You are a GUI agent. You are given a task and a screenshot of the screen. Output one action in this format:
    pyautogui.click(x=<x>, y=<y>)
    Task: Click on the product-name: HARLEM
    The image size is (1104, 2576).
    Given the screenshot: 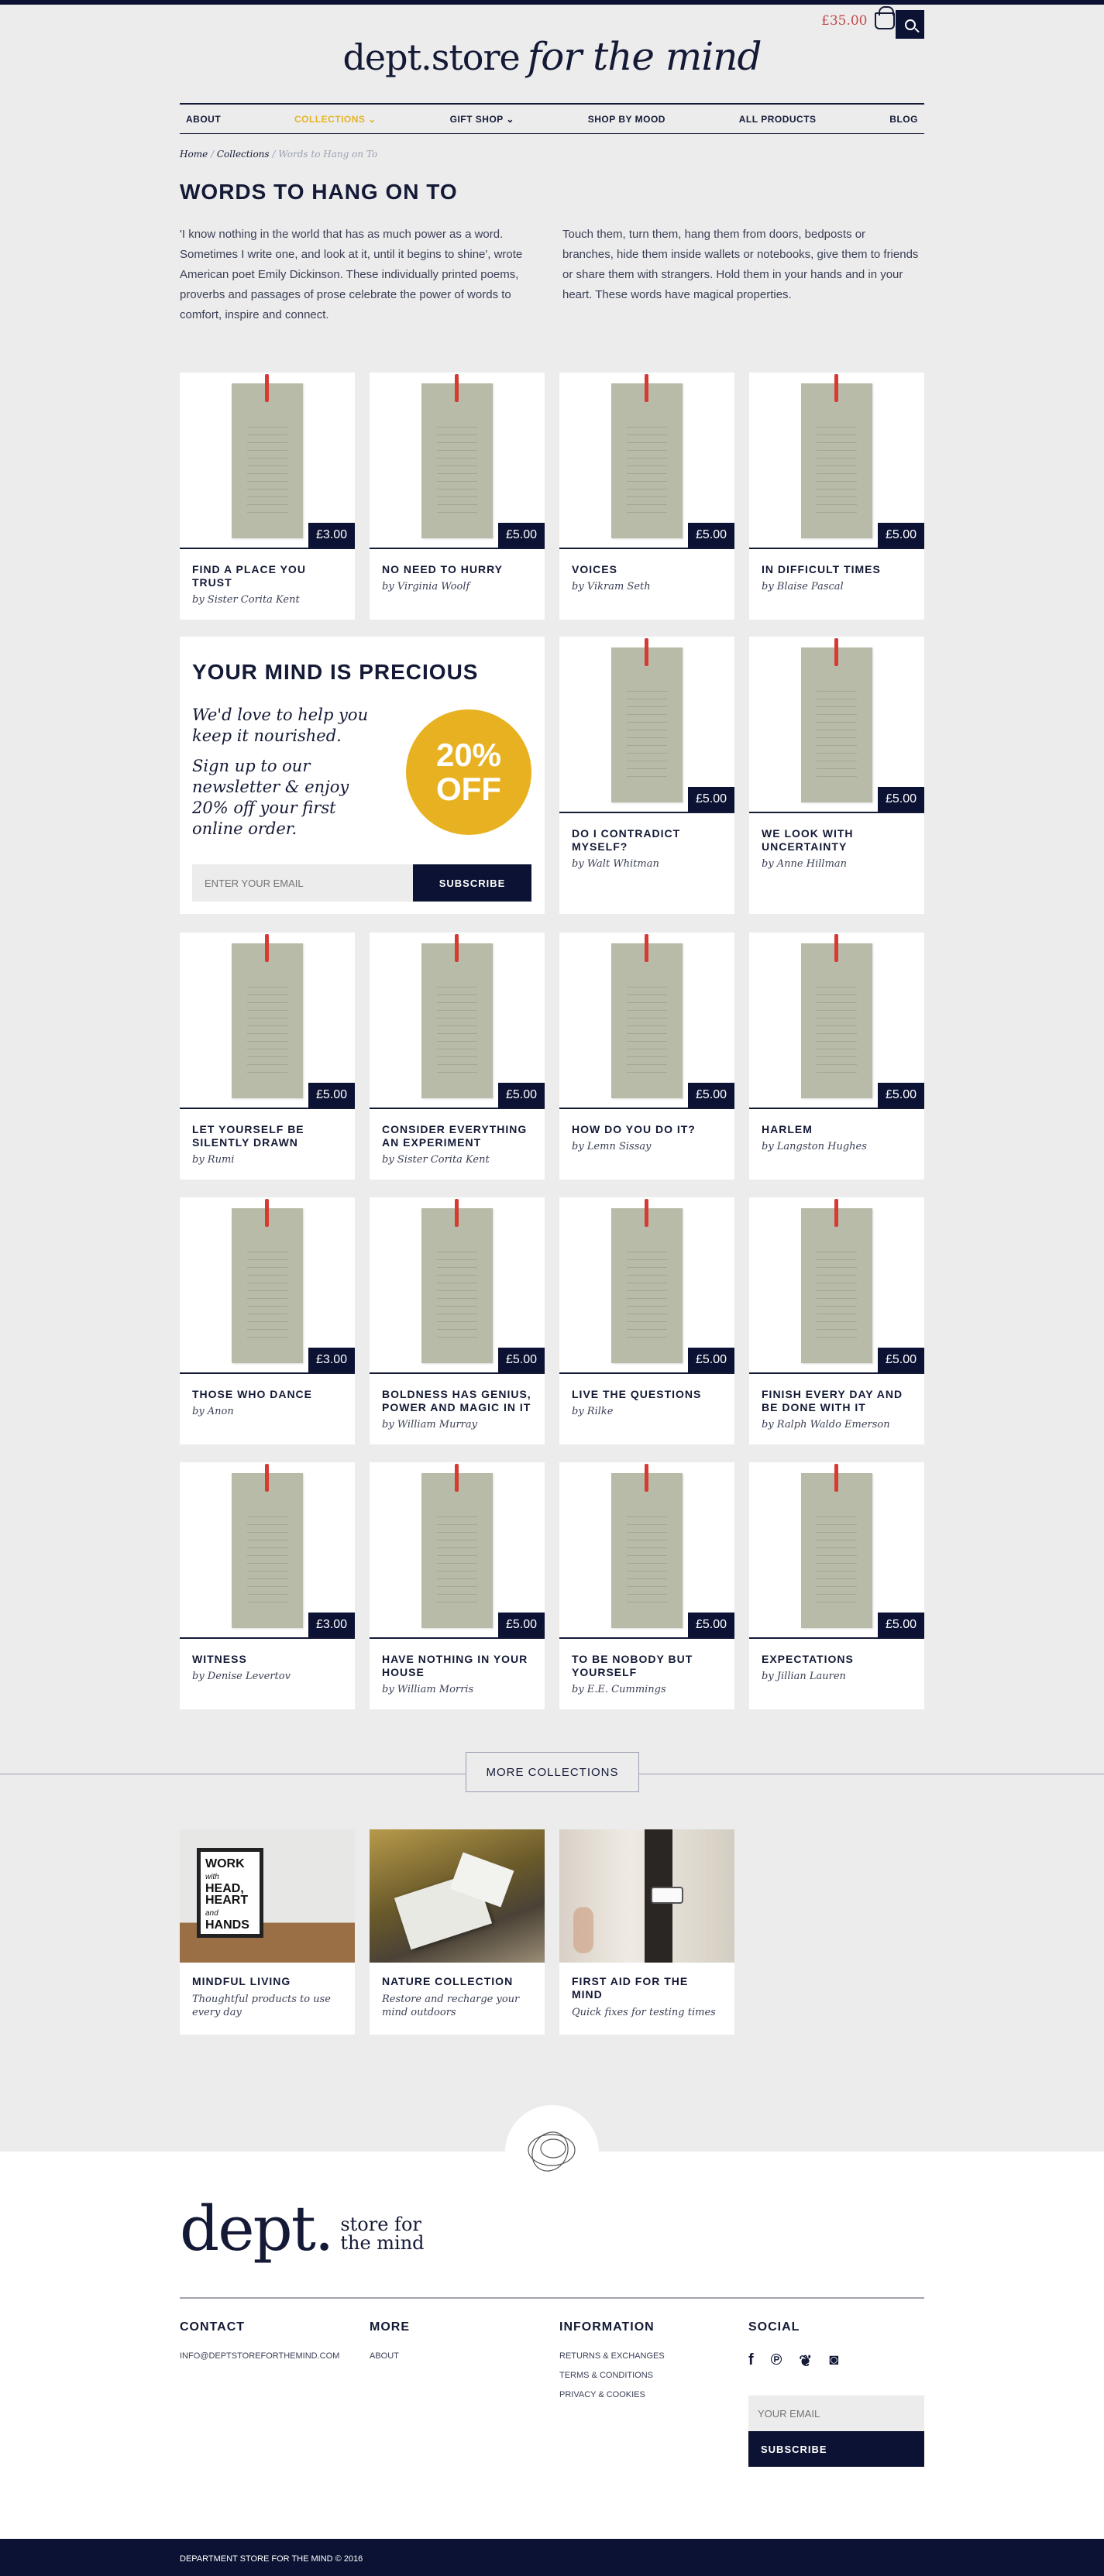 What is the action you would take?
    pyautogui.click(x=837, y=1129)
    